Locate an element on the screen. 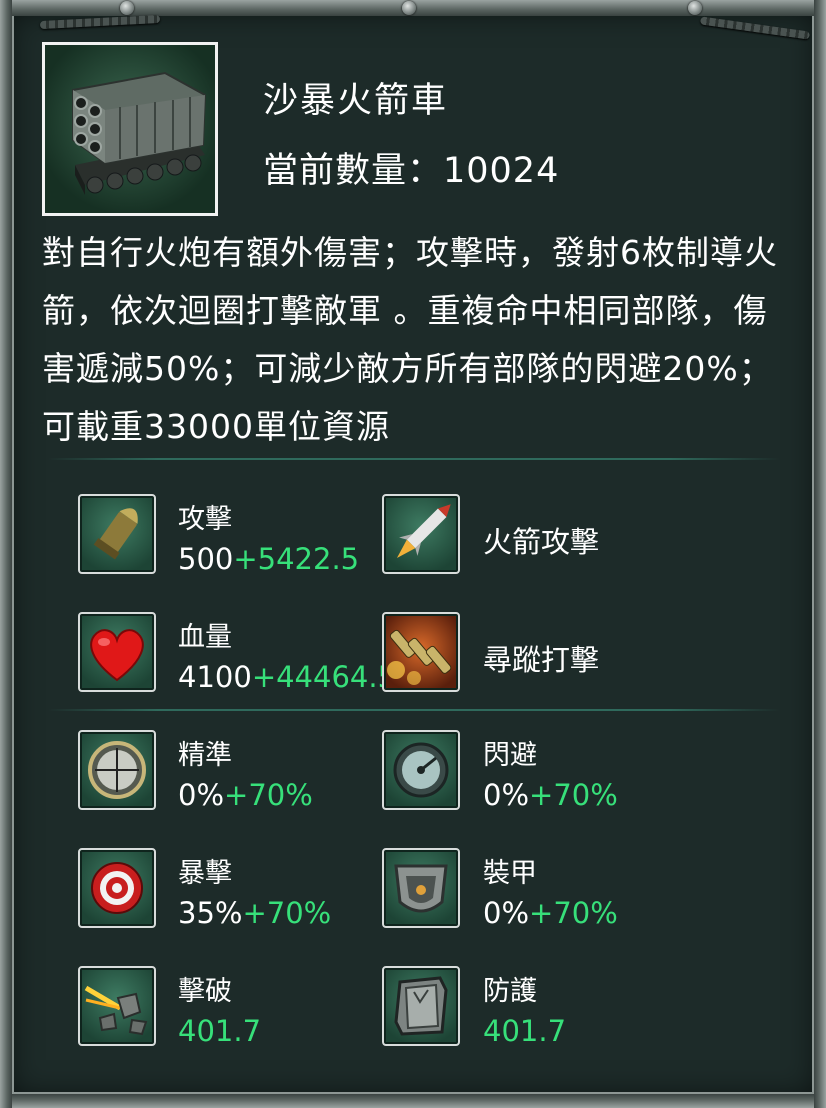 The image size is (826, 1108). radar-icon is located at coordinates (421, 770).